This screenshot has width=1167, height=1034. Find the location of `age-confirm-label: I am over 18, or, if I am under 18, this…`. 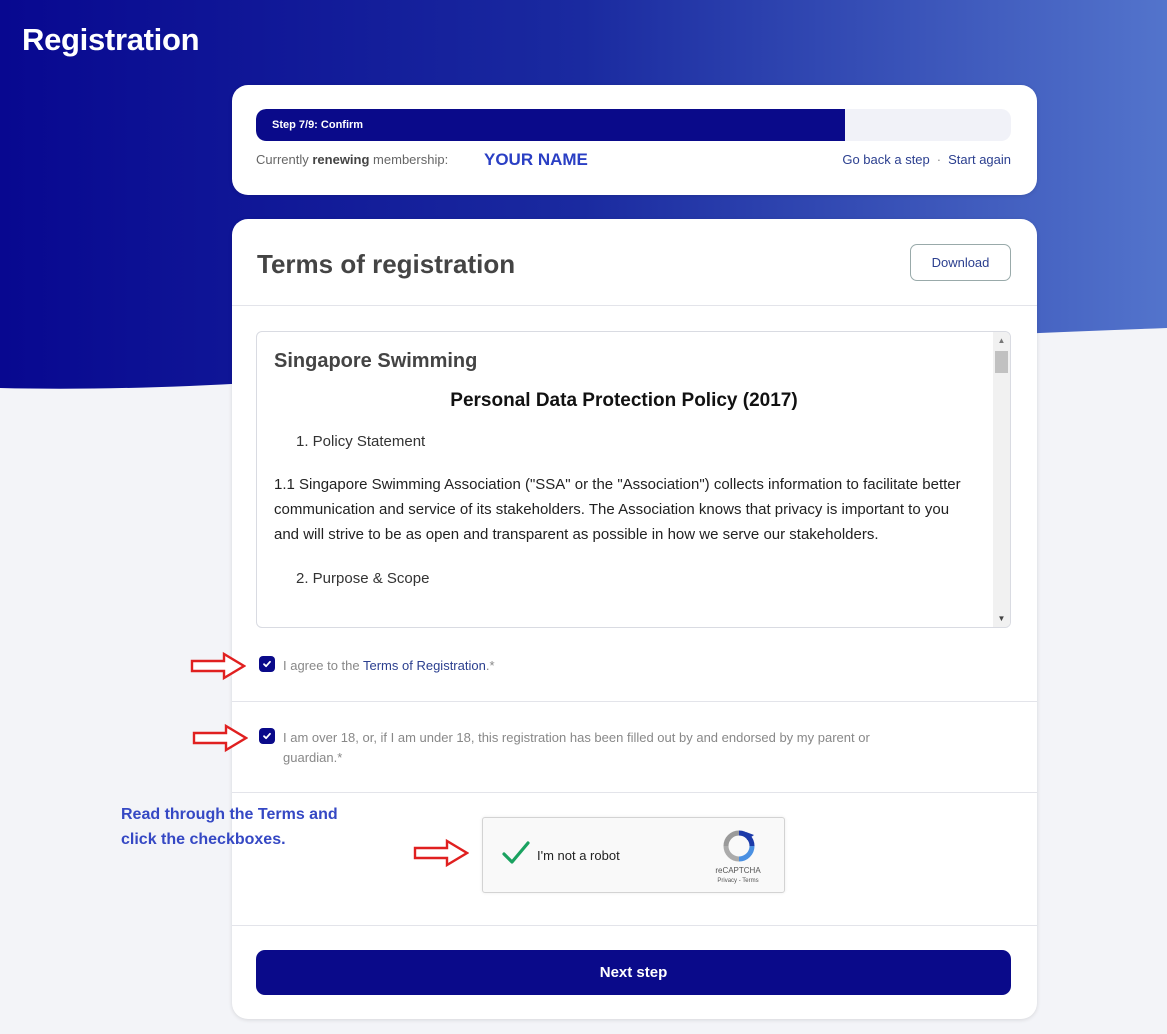

age-confirm-label: I am over 18, or, if I am under 18, this… is located at coordinates (576, 747).